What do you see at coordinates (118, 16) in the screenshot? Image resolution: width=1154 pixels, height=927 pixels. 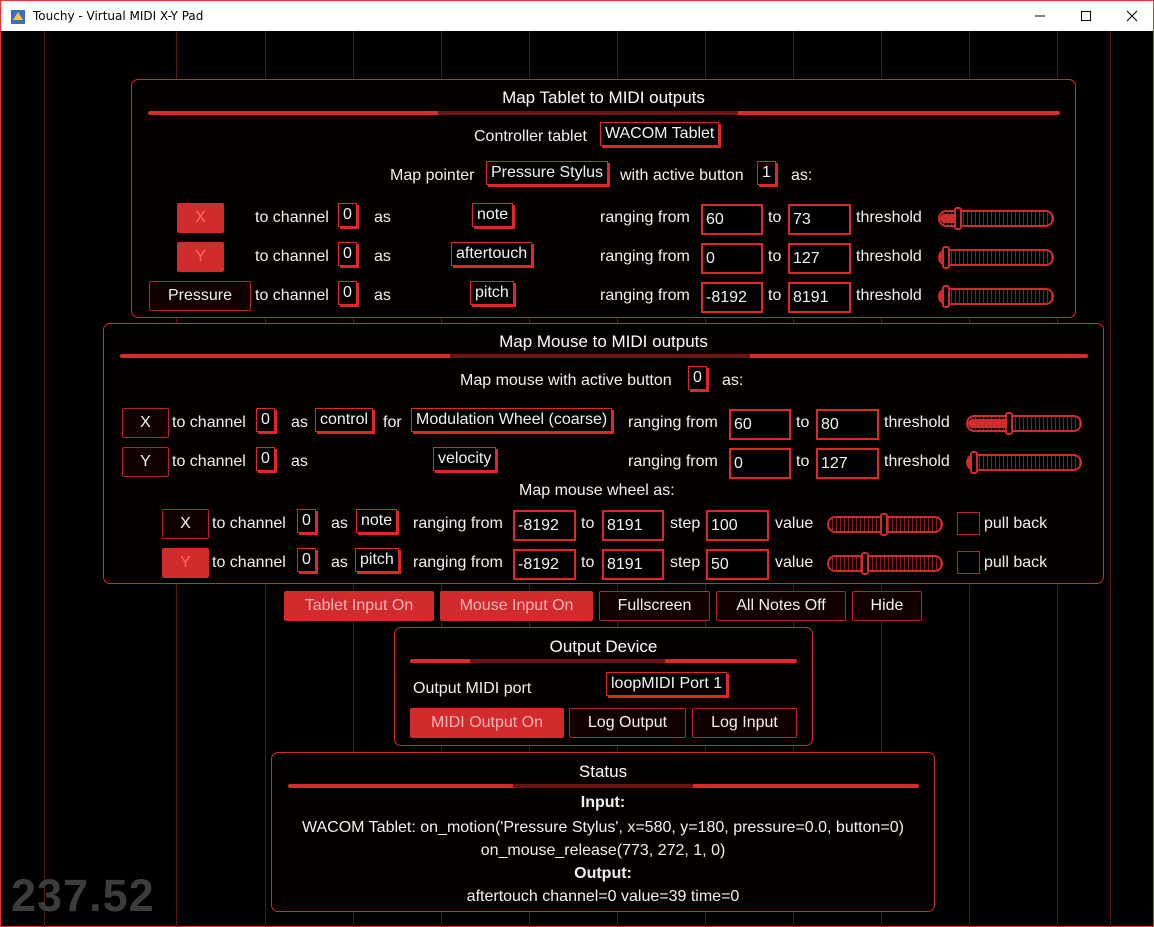 I see `window-title: Touchy - Virtual MIDI X-Y Pad` at bounding box center [118, 16].